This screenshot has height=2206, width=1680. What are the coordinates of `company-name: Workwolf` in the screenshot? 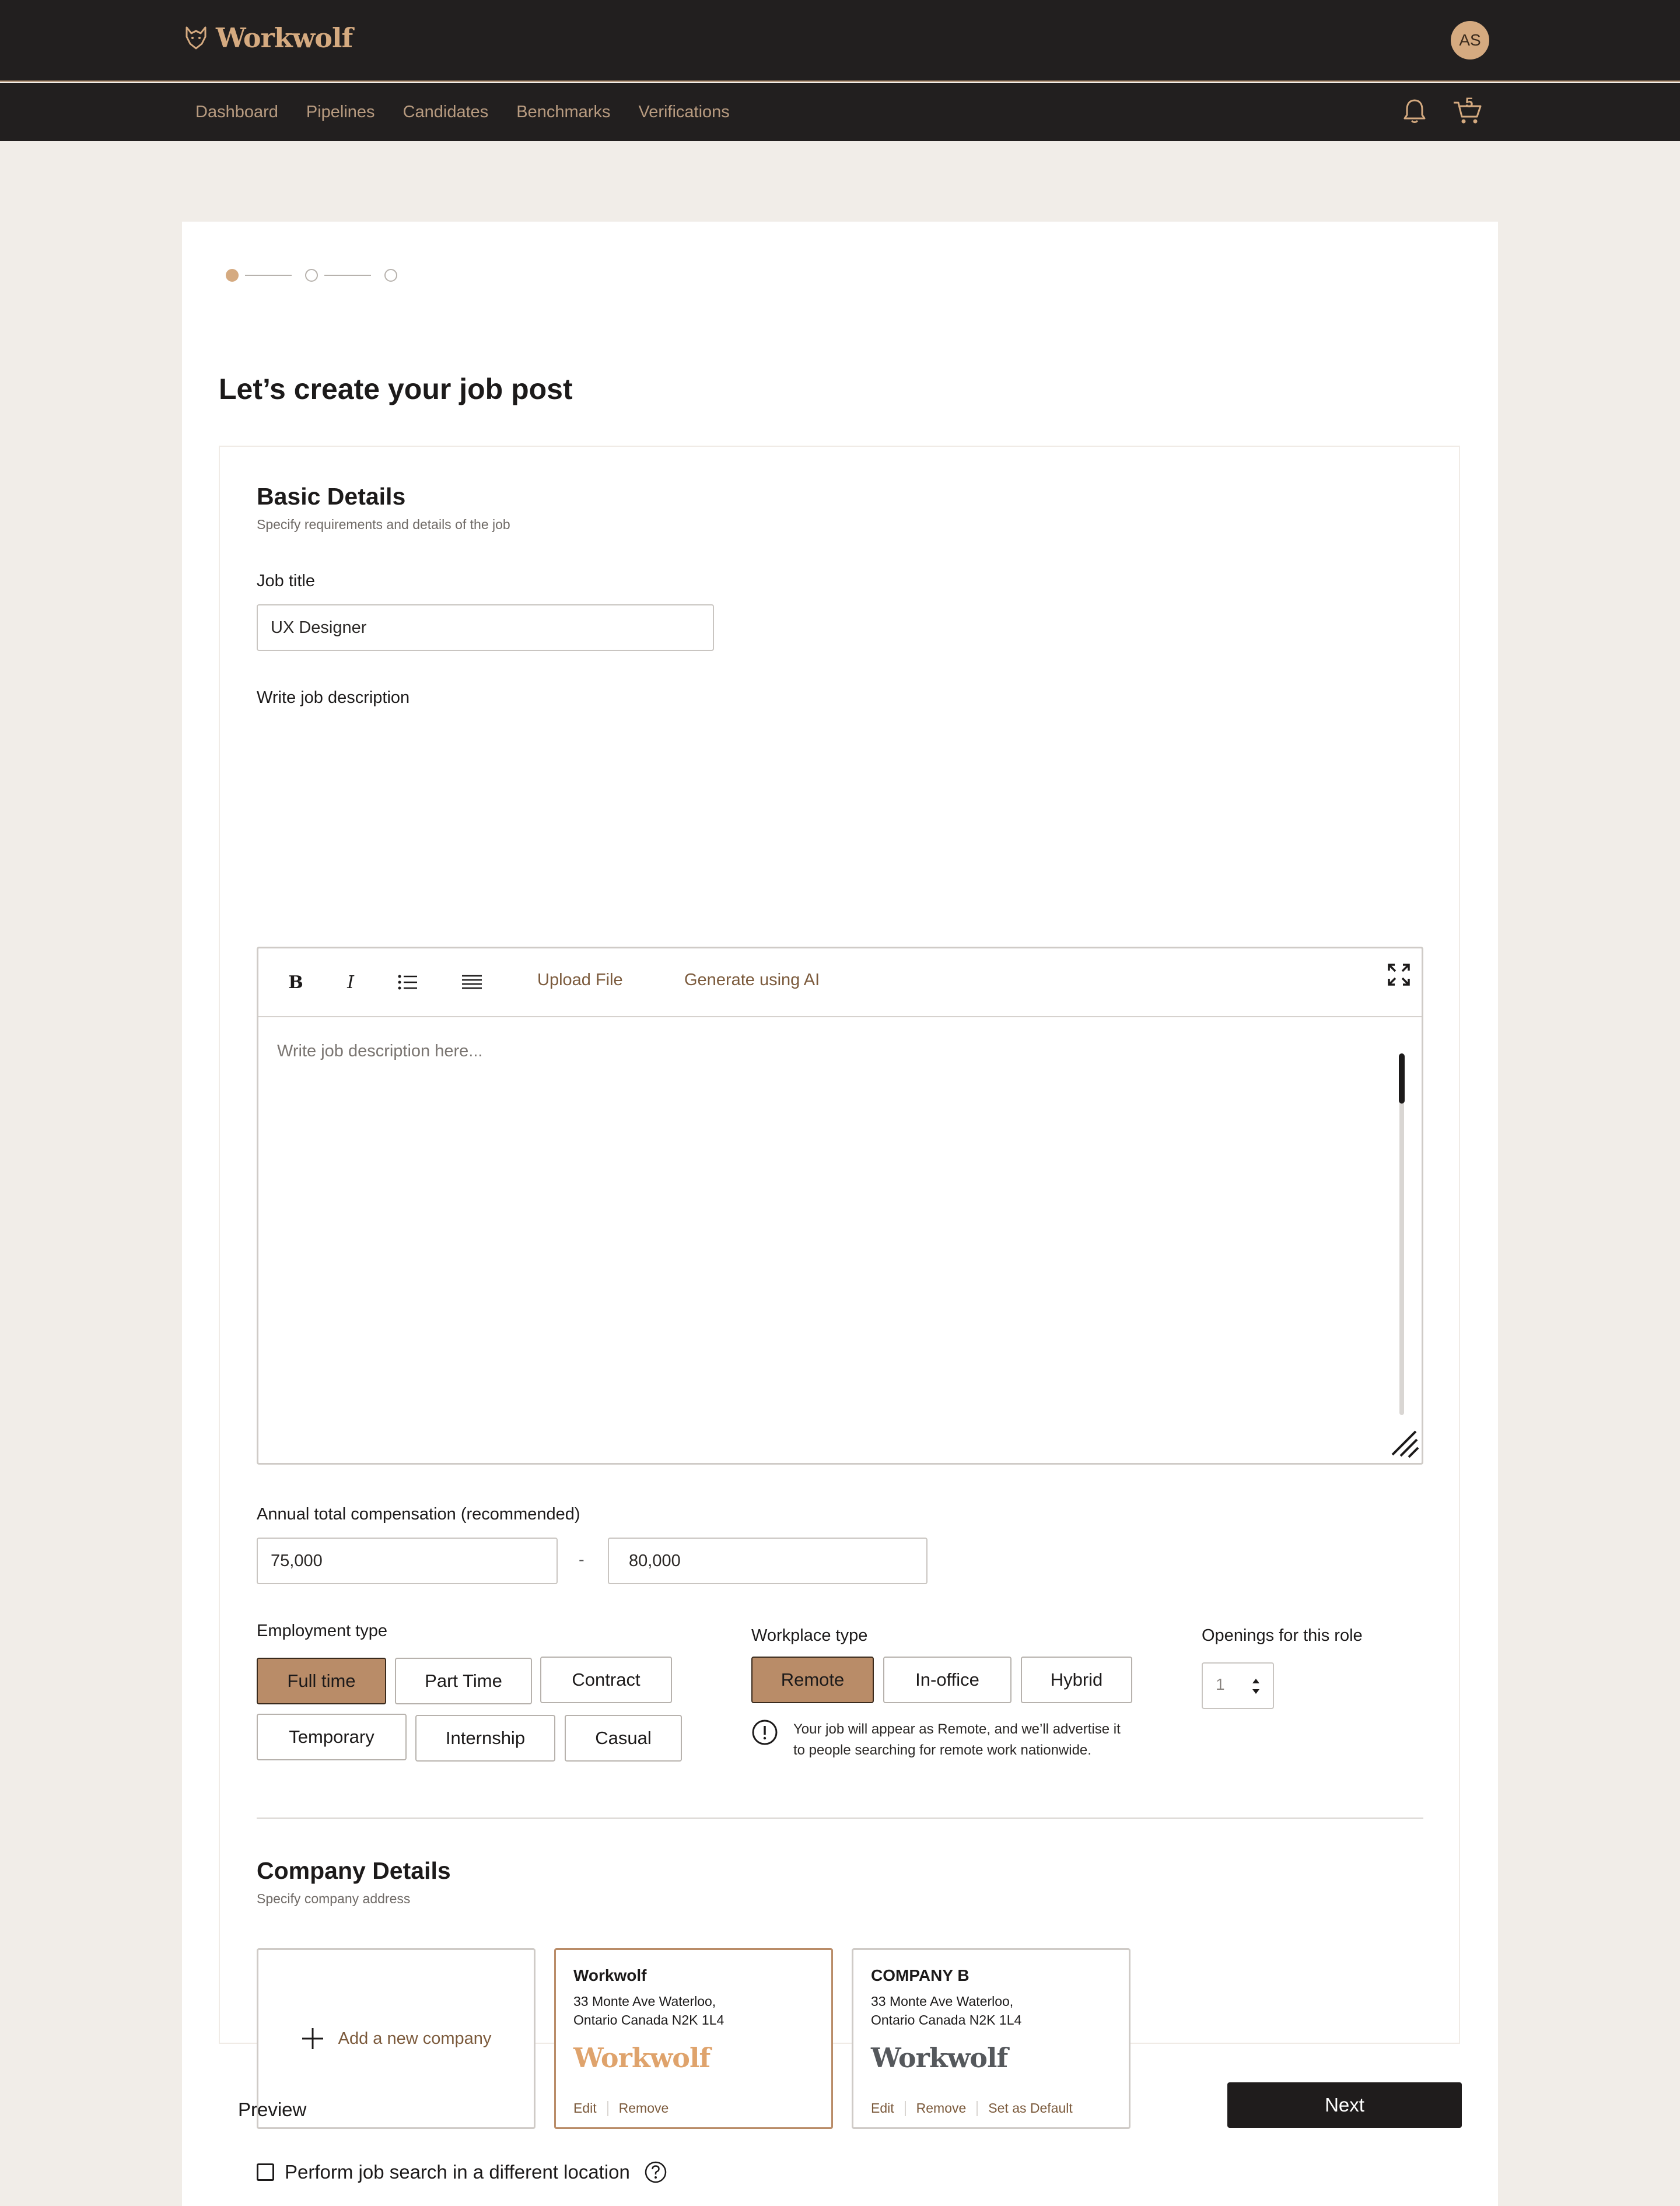 It's located at (610, 1975).